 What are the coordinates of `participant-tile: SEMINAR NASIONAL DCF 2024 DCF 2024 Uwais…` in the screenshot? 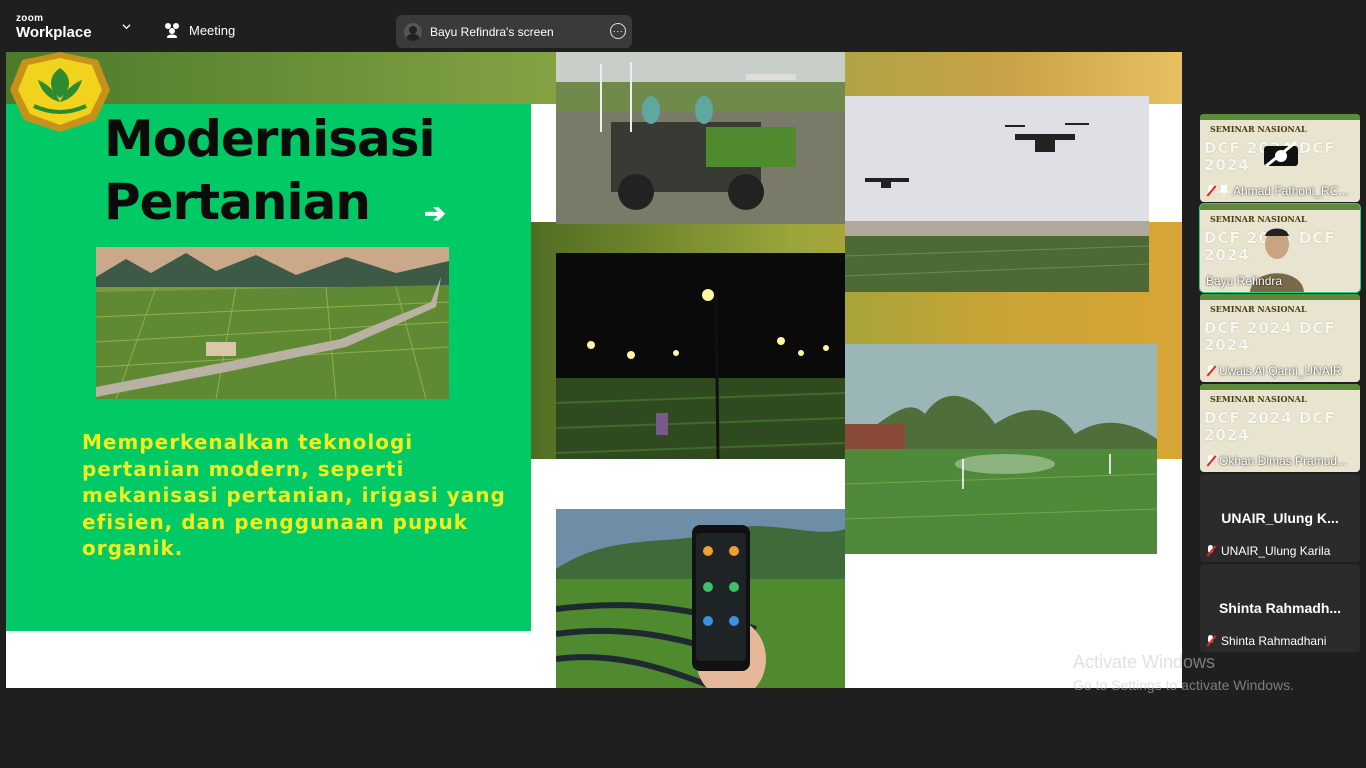 It's located at (1280, 338).